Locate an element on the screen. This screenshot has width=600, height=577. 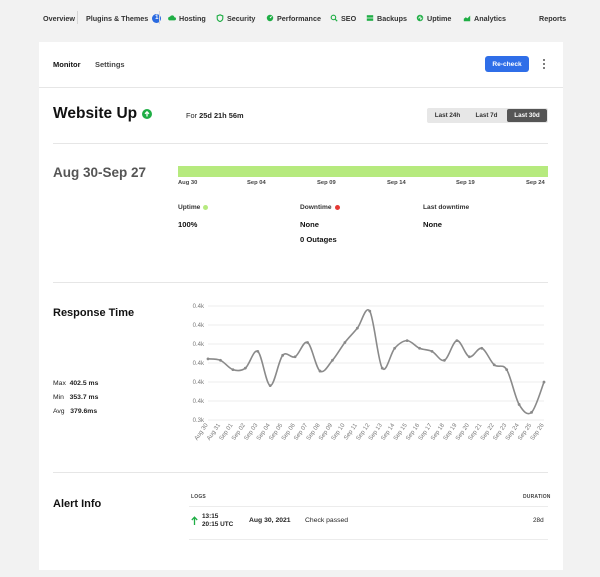
max-metric: Max 402.5 ms is located at coordinates (75, 383).